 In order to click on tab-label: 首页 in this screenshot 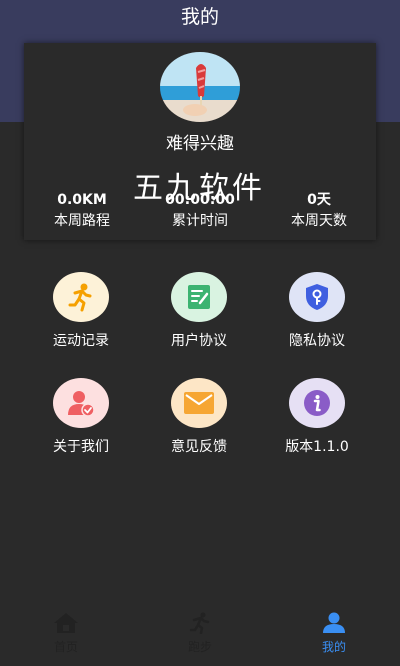, I will do `click(65, 647)`.